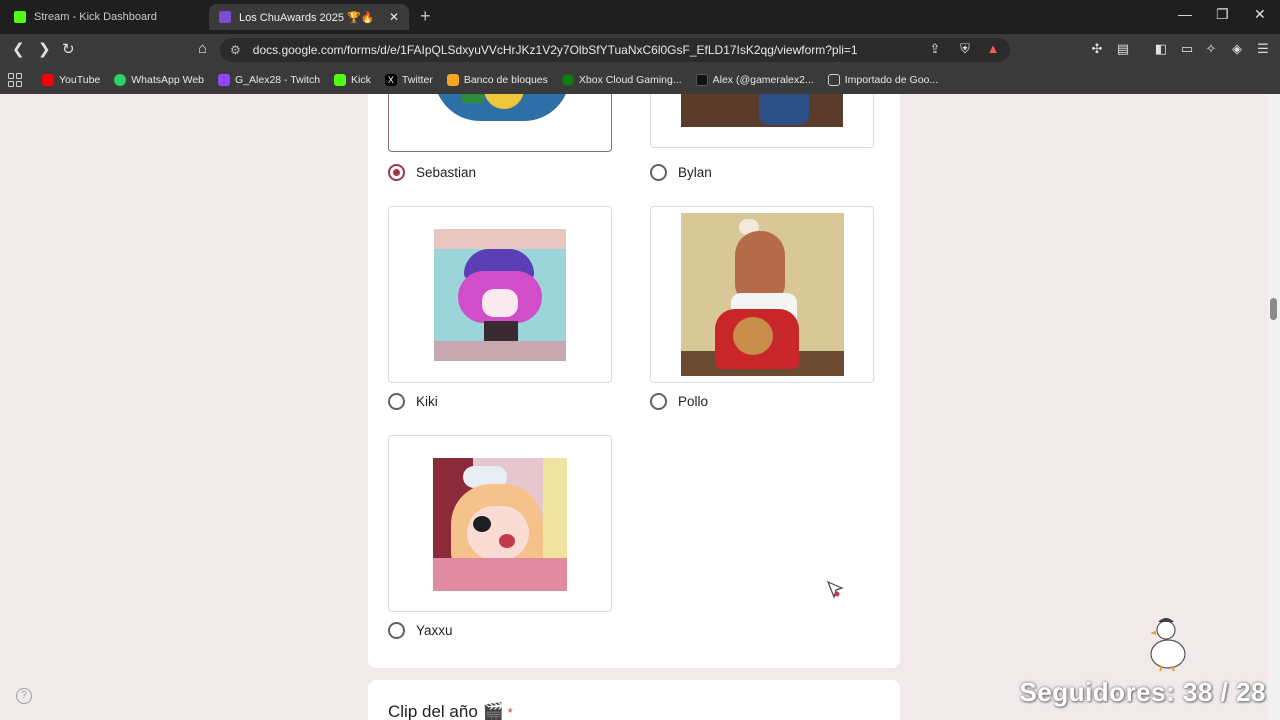 This screenshot has width=1280, height=720. Describe the element at coordinates (510, 712) in the screenshot. I see `required-mark: *` at that location.